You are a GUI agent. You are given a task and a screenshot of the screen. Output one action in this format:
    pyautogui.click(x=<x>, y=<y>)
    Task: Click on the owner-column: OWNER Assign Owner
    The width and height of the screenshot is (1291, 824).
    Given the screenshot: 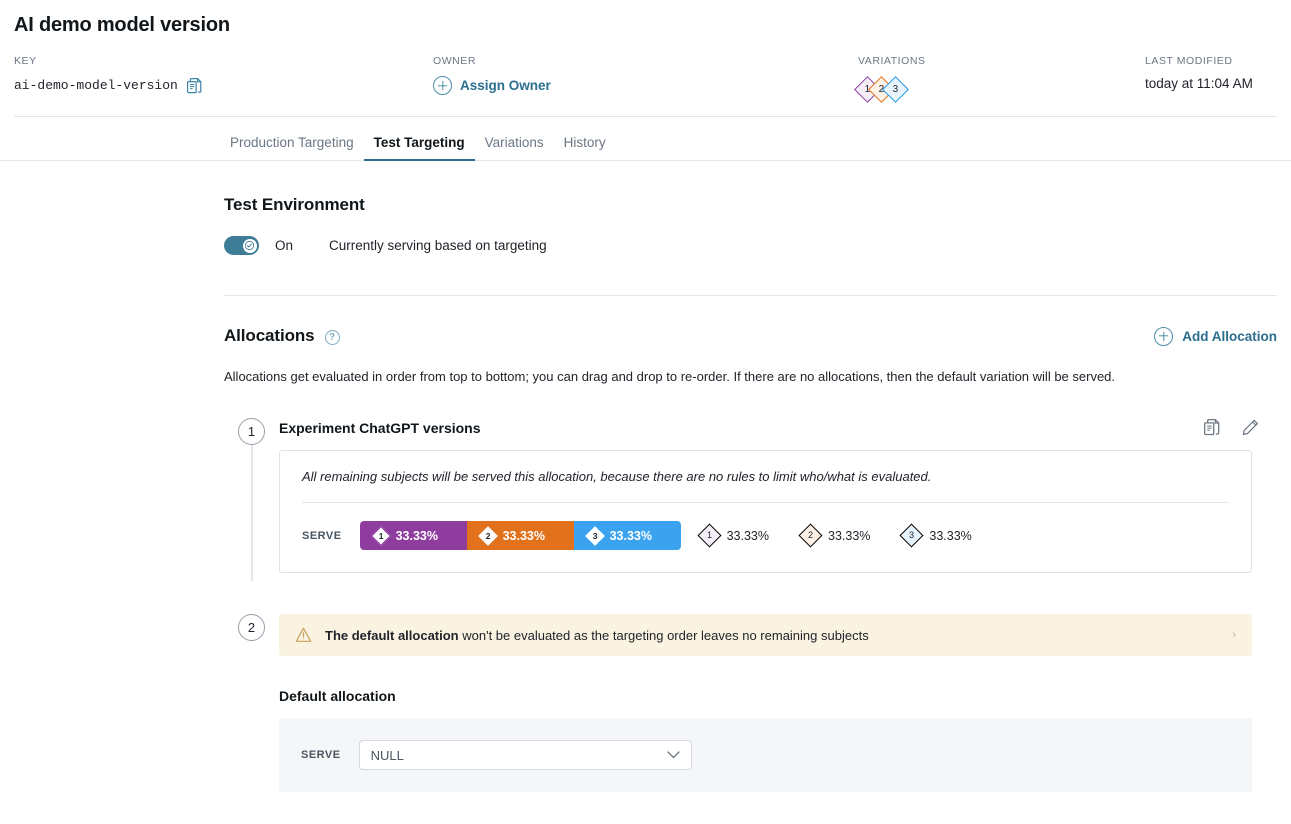 What is the action you would take?
    pyautogui.click(x=645, y=77)
    